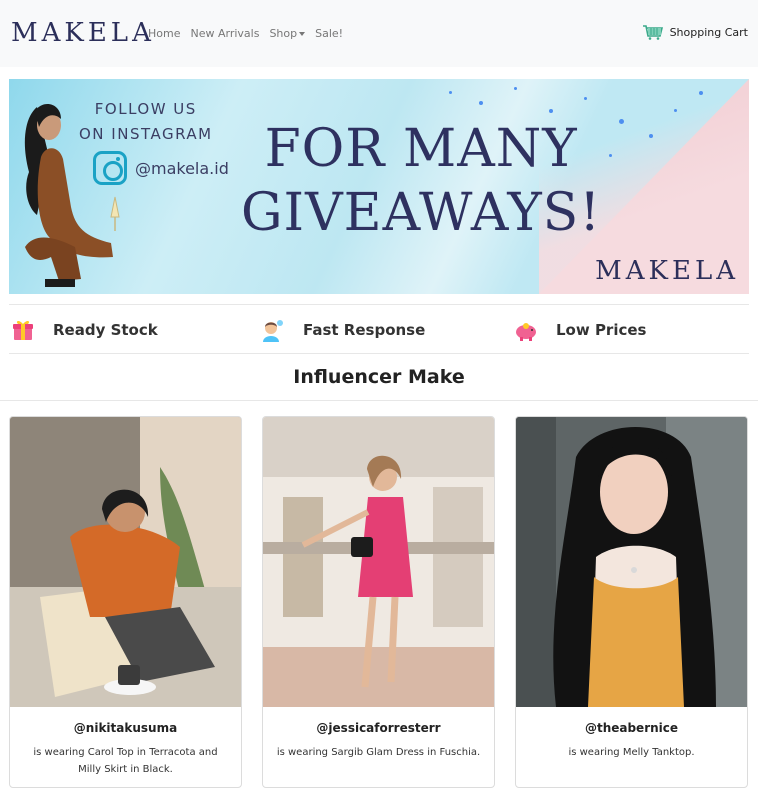  What do you see at coordinates (224, 33) in the screenshot?
I see `nav-link-new-arrivals: New Arrivals` at bounding box center [224, 33].